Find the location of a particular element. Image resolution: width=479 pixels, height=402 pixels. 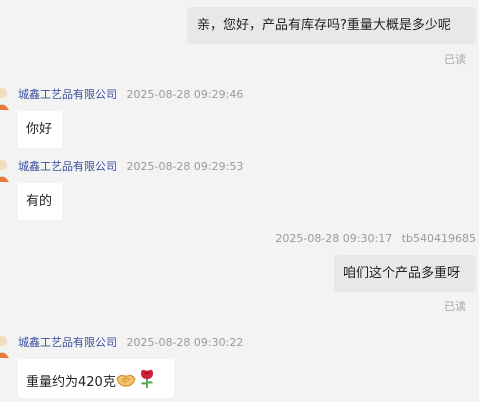

message-bubble-incoming: 有的 is located at coordinates (40, 201).